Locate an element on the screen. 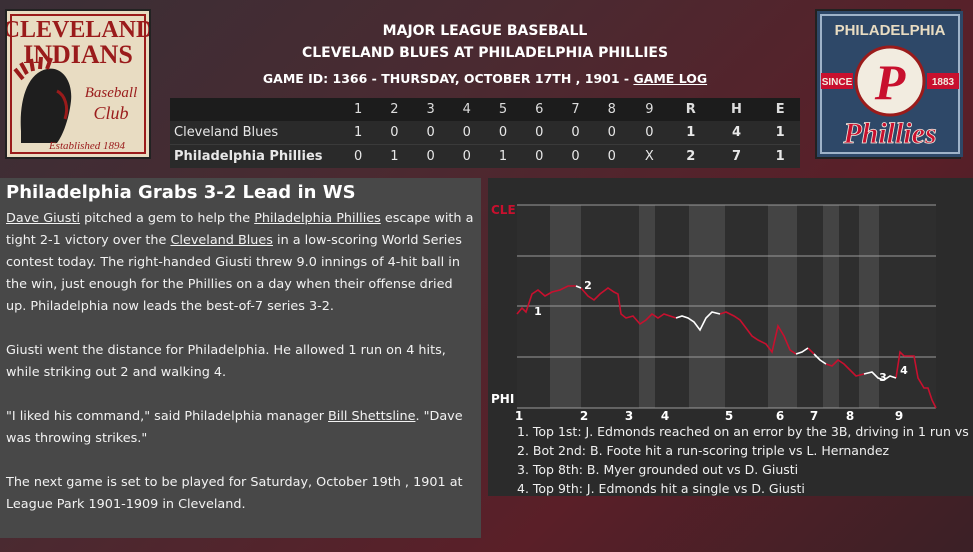 Image resolution: width=973 pixels, height=552 pixels. logo-text-club: Club is located at coordinates (110, 113).